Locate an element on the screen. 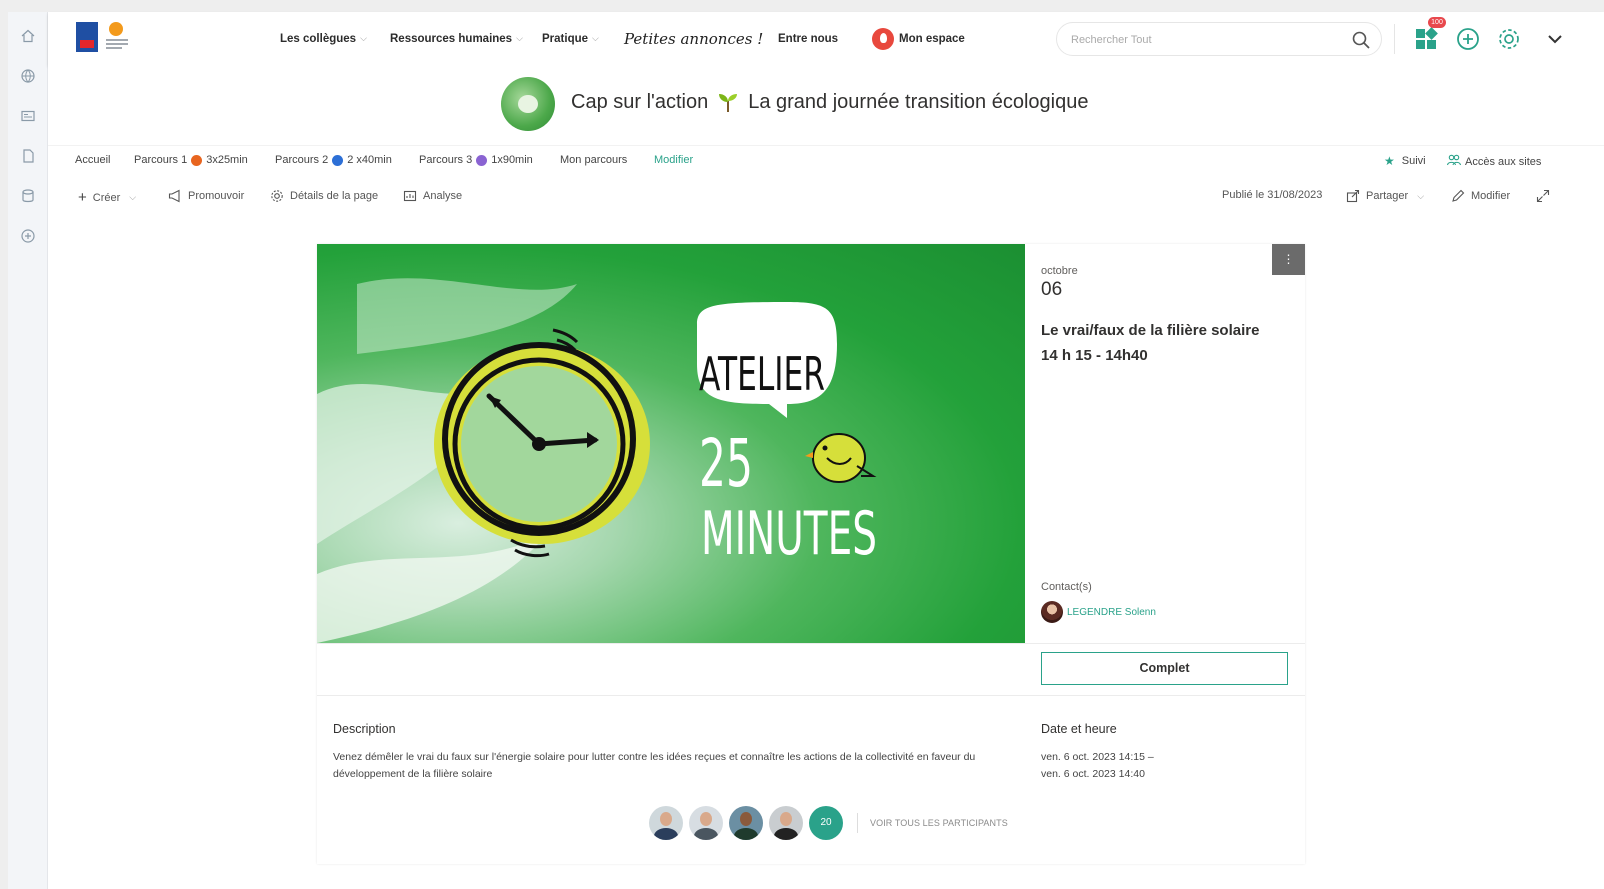 Image resolution: width=1604 pixels, height=889 pixels. create-button: + Créer ⌵ is located at coordinates (107, 197).